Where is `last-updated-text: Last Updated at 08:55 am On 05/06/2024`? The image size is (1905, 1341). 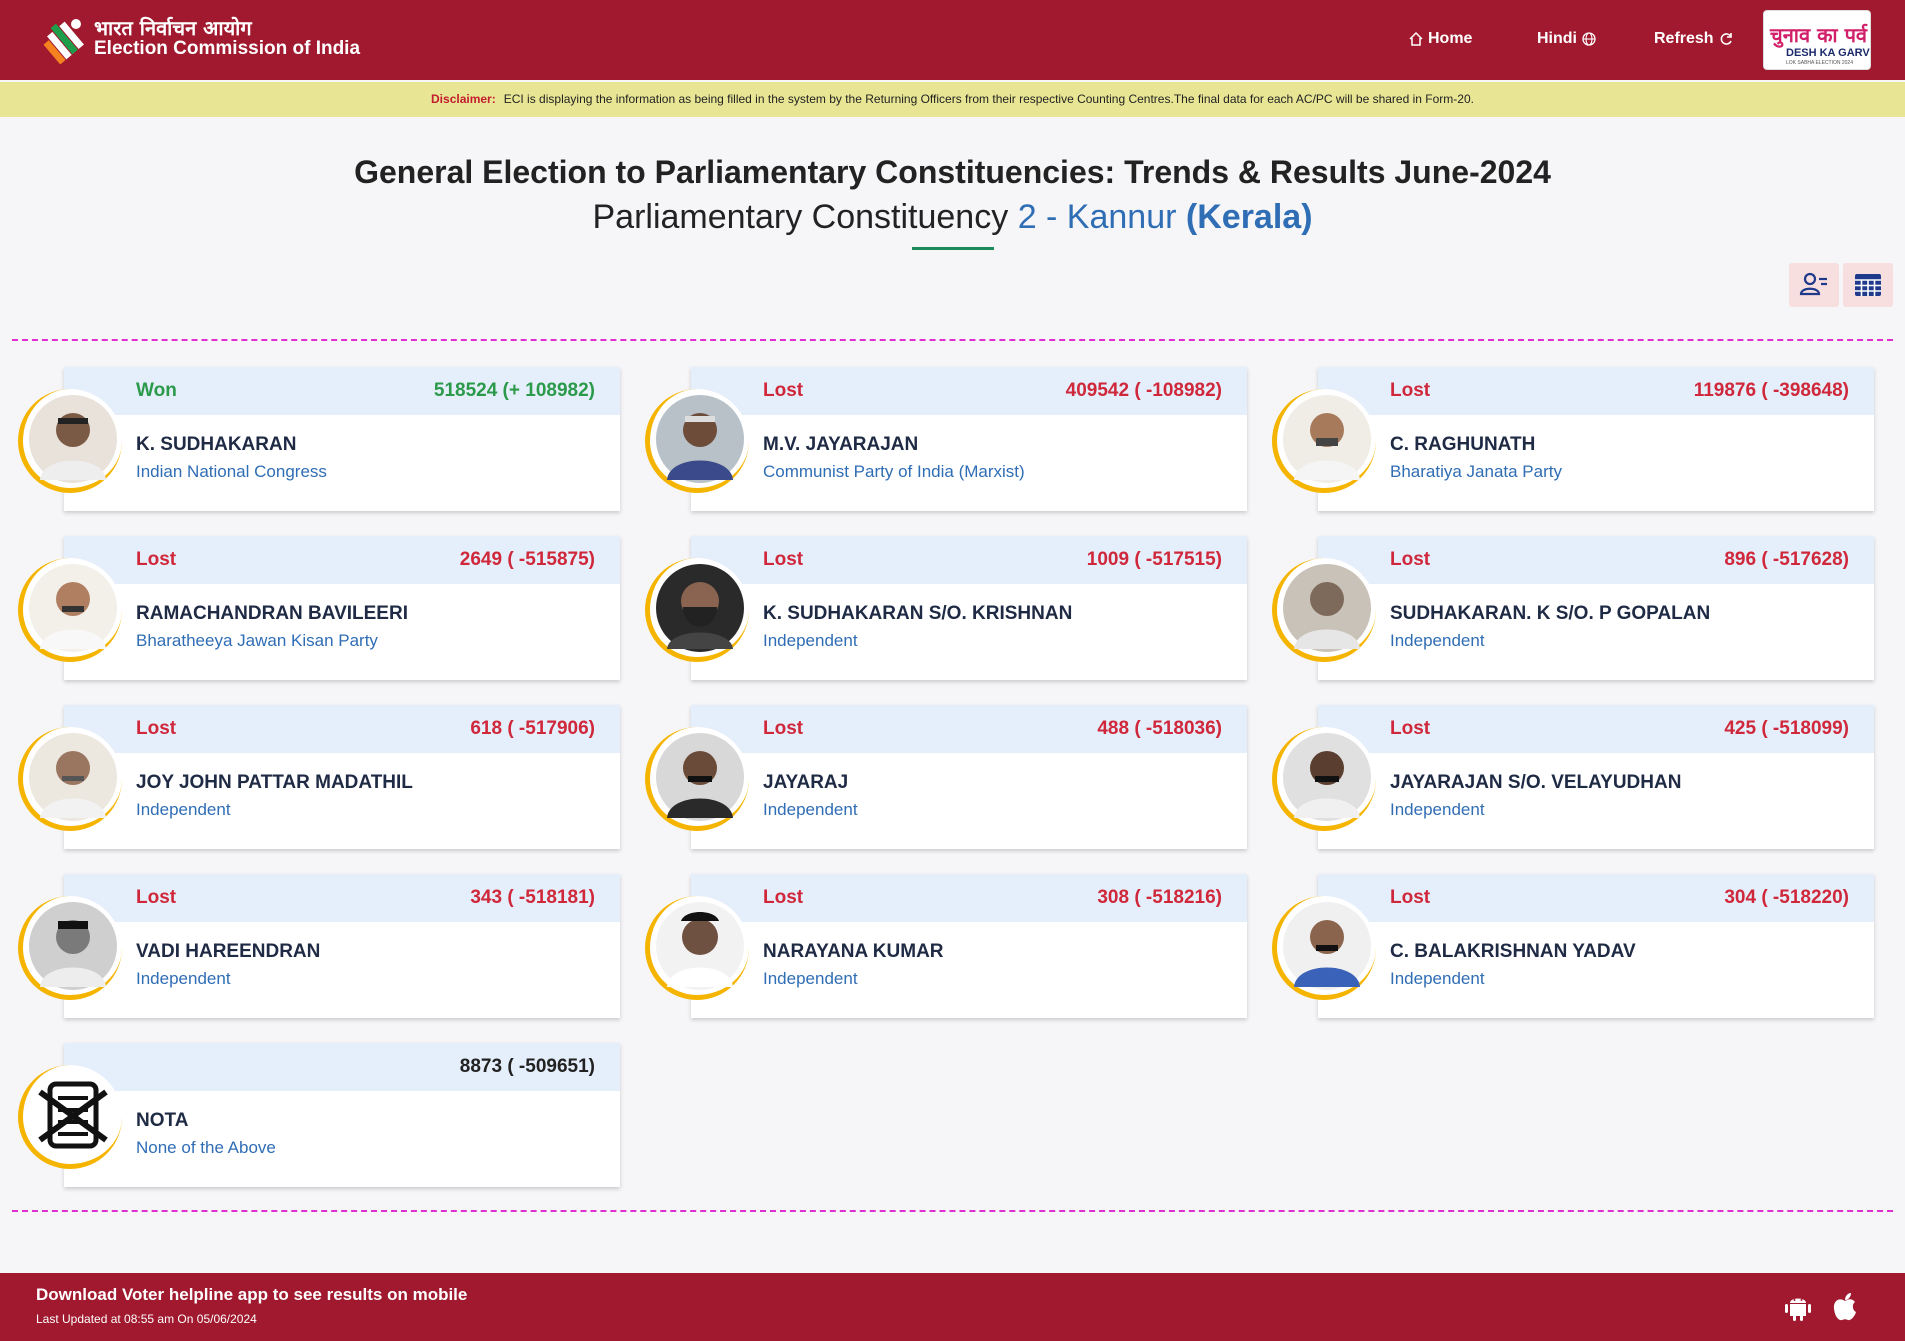 last-updated-text: Last Updated at 08:55 am On 05/06/2024 is located at coordinates (146, 1319).